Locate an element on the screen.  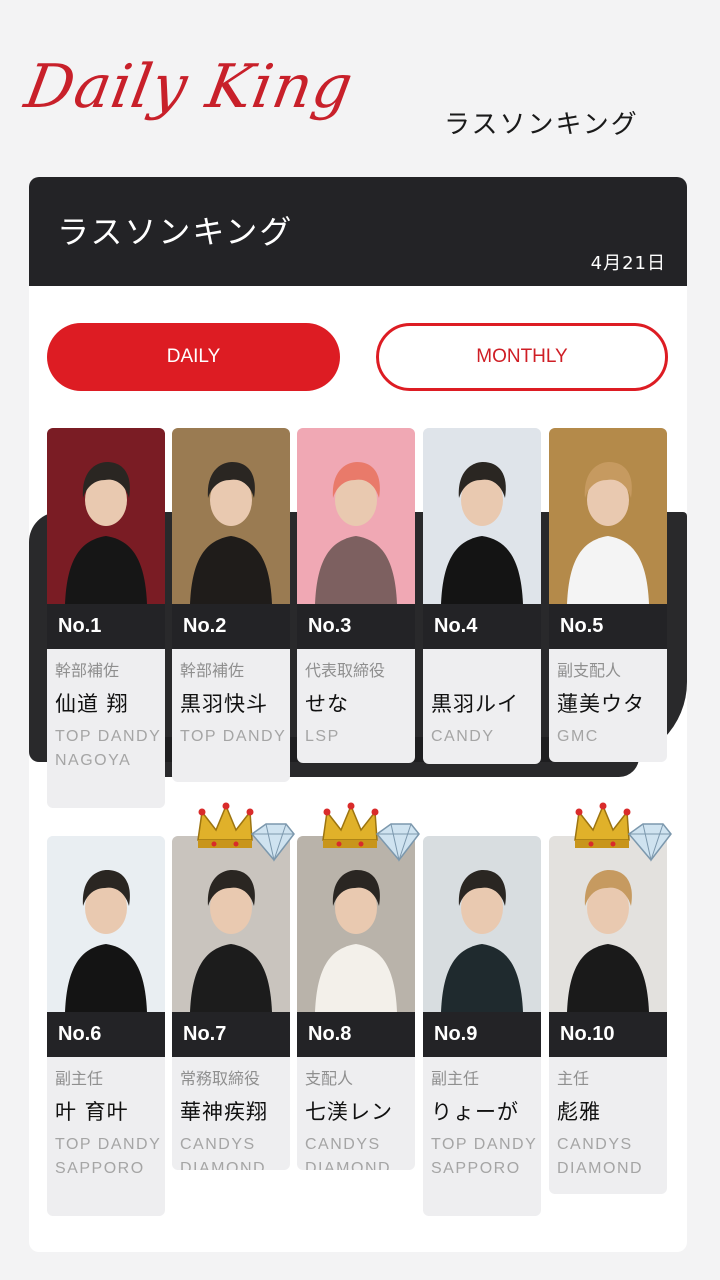
store-name: TOP DANDY NAGOYA is located at coordinates (108, 748).